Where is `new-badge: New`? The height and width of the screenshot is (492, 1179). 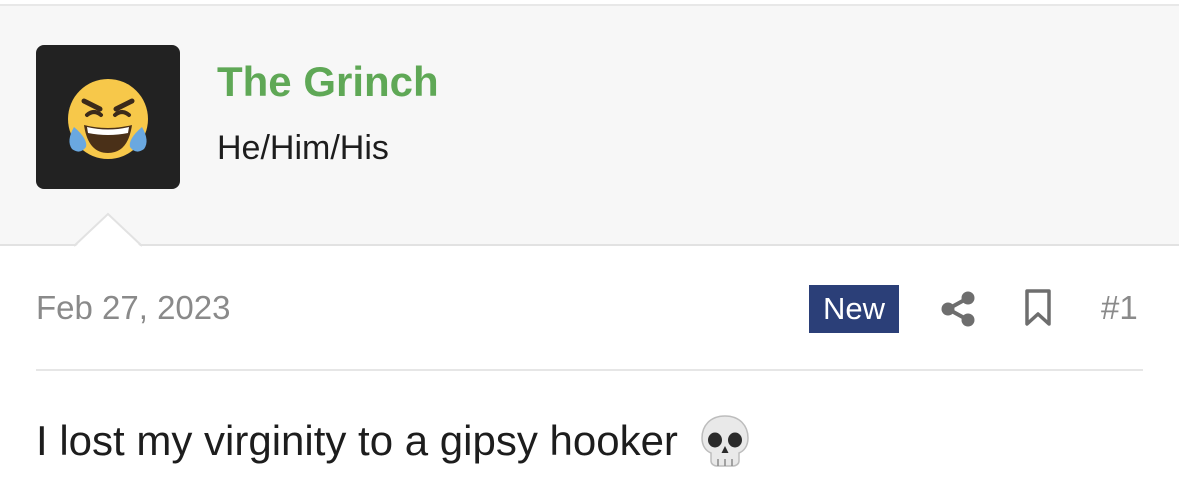 new-badge: New is located at coordinates (854, 309).